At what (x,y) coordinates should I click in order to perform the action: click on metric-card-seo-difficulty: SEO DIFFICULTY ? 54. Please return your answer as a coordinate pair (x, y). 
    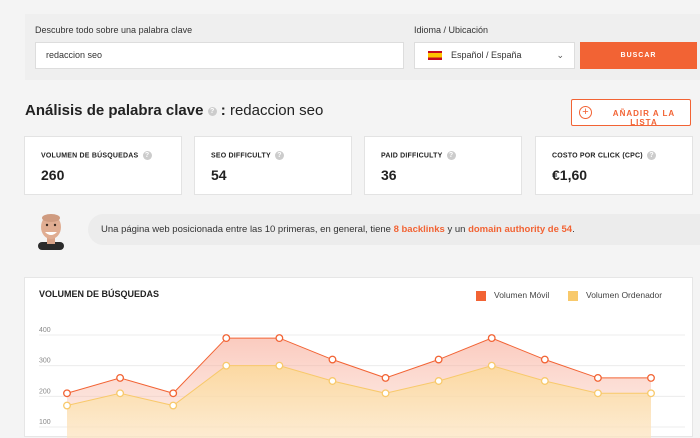
    Looking at the image, I should click on (273, 165).